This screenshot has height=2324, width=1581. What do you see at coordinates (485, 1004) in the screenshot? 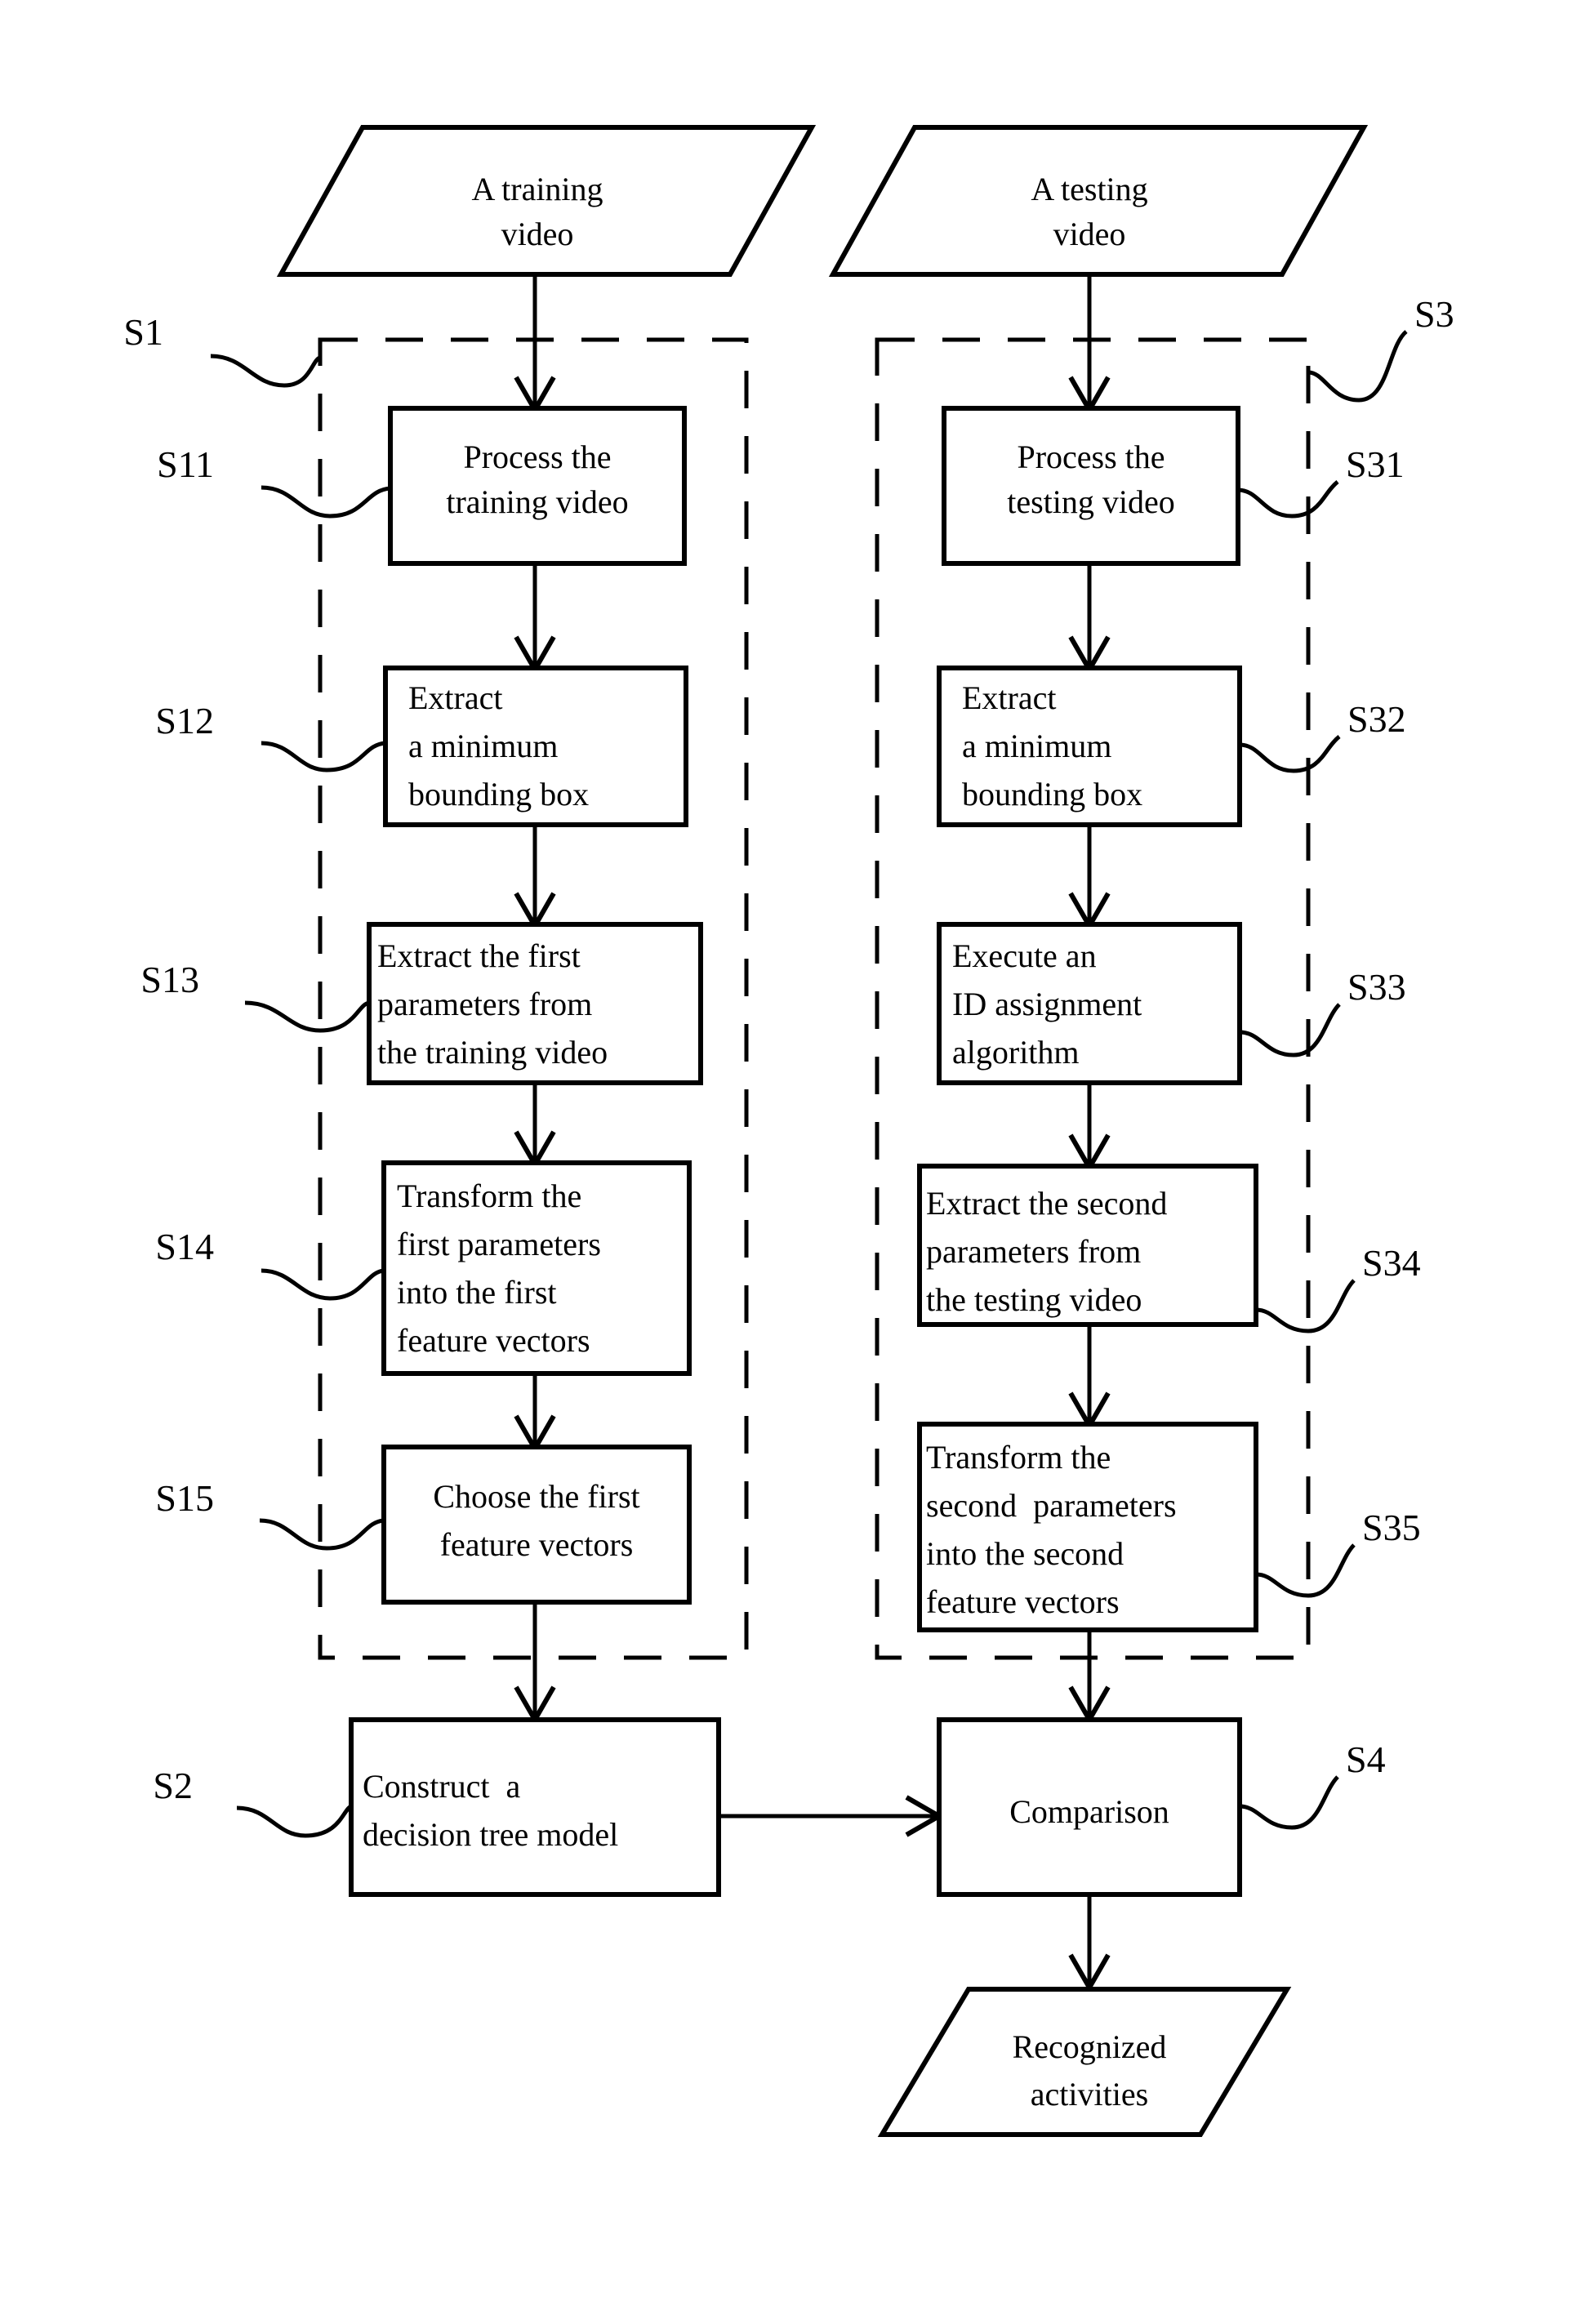
I see `s13-line2: parameters from` at bounding box center [485, 1004].